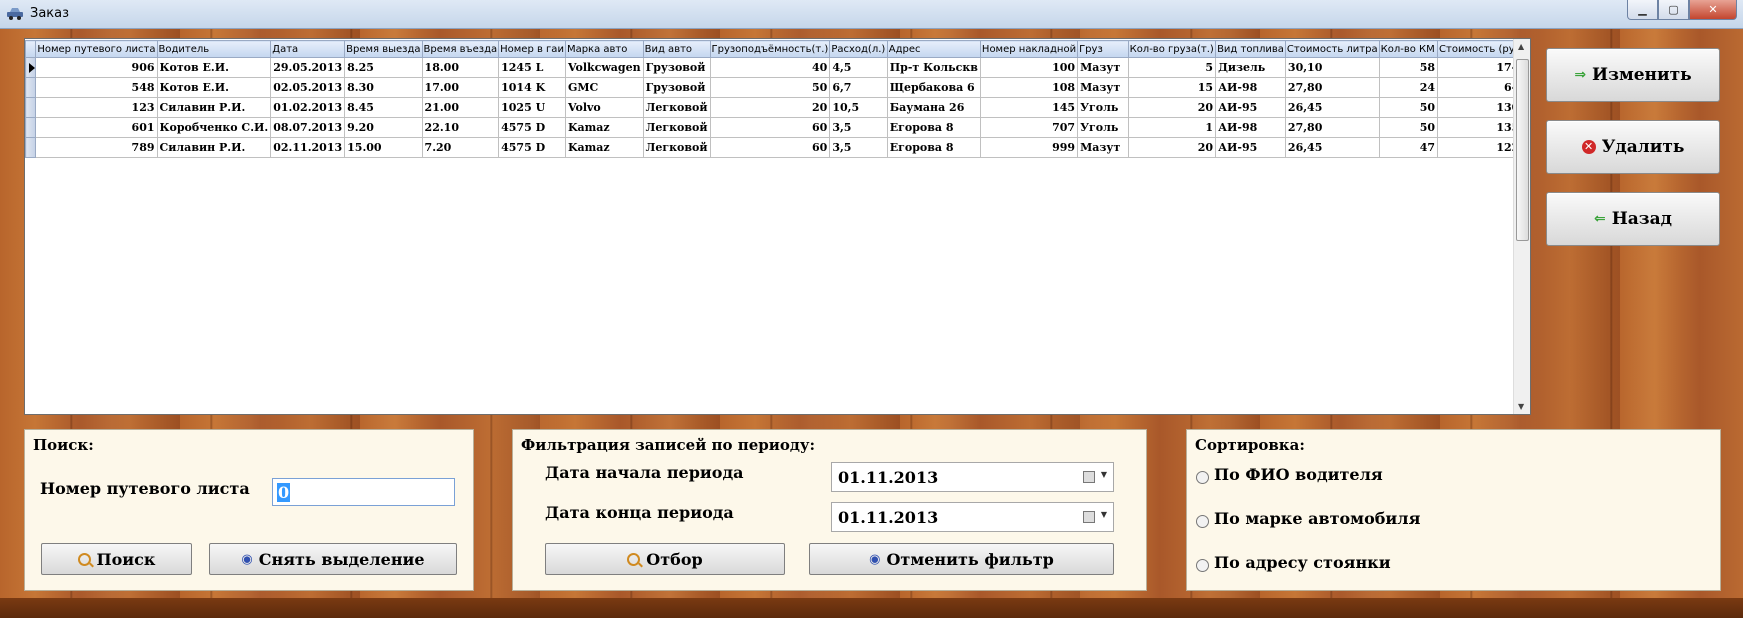 The width and height of the screenshot is (1743, 618). Describe the element at coordinates (770, 67) in the screenshot. I see `table-cell: 40` at that location.